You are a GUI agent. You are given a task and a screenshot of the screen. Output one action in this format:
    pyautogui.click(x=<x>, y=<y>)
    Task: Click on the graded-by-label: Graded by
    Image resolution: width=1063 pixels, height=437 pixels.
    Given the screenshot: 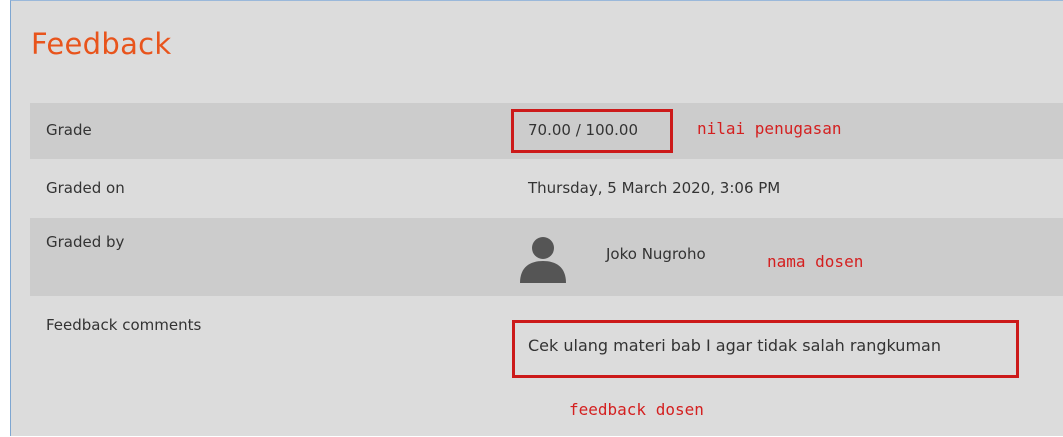 What is the action you would take?
    pyautogui.click(x=85, y=242)
    